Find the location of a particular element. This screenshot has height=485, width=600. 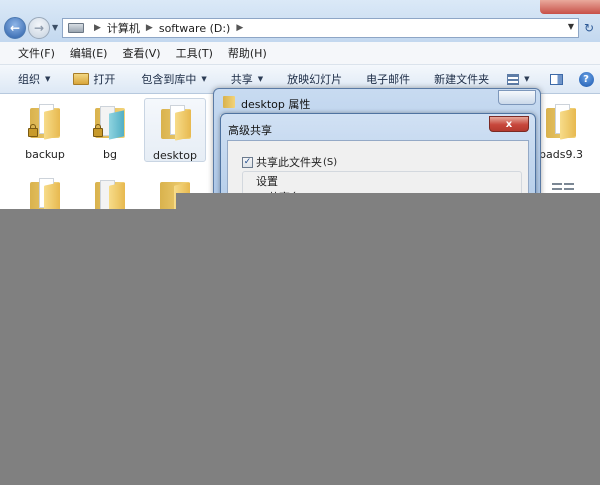

refresh-icon: ↻ is located at coordinates (589, 28).